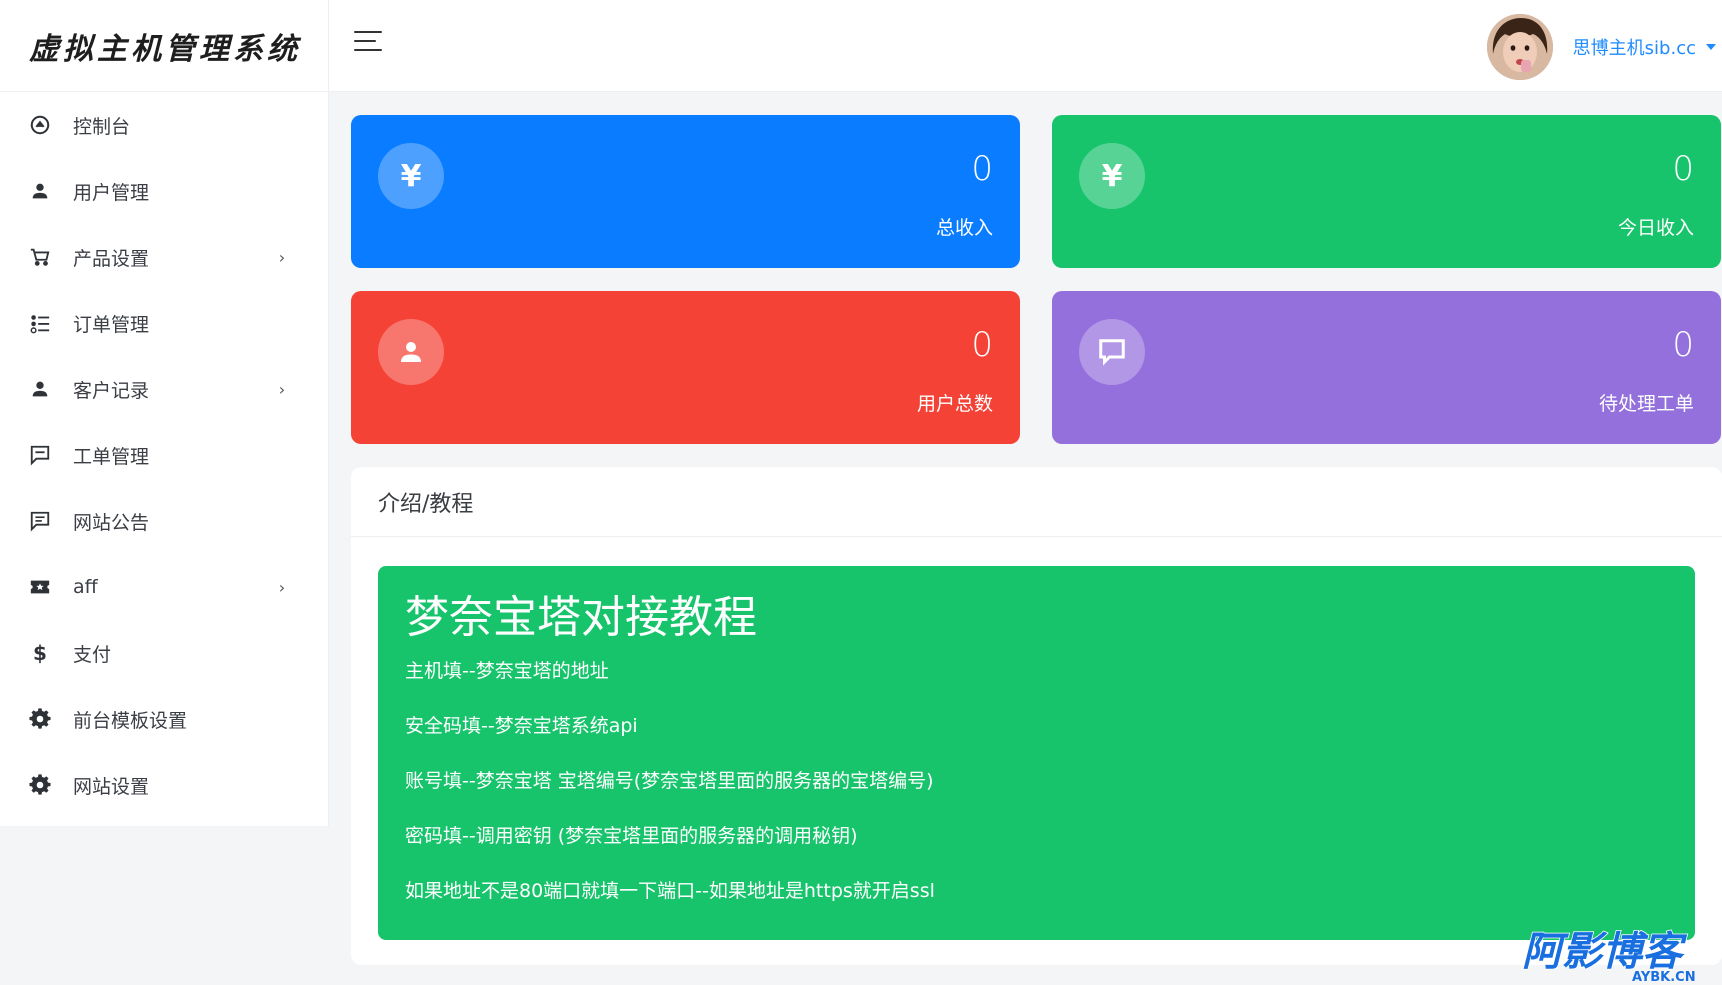  I want to click on hamburger-icon, so click(369, 46).